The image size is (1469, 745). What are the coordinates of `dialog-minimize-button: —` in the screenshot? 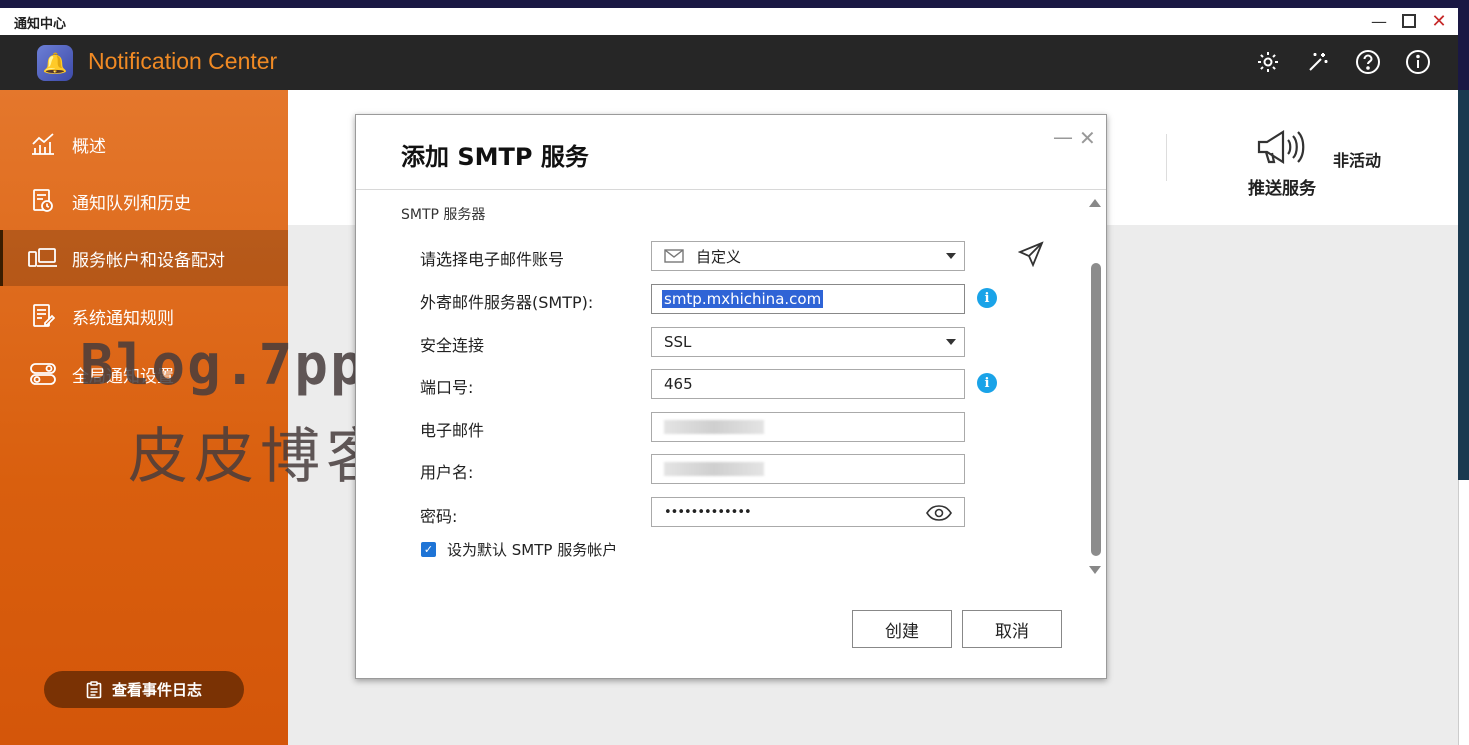 It's located at (1063, 137).